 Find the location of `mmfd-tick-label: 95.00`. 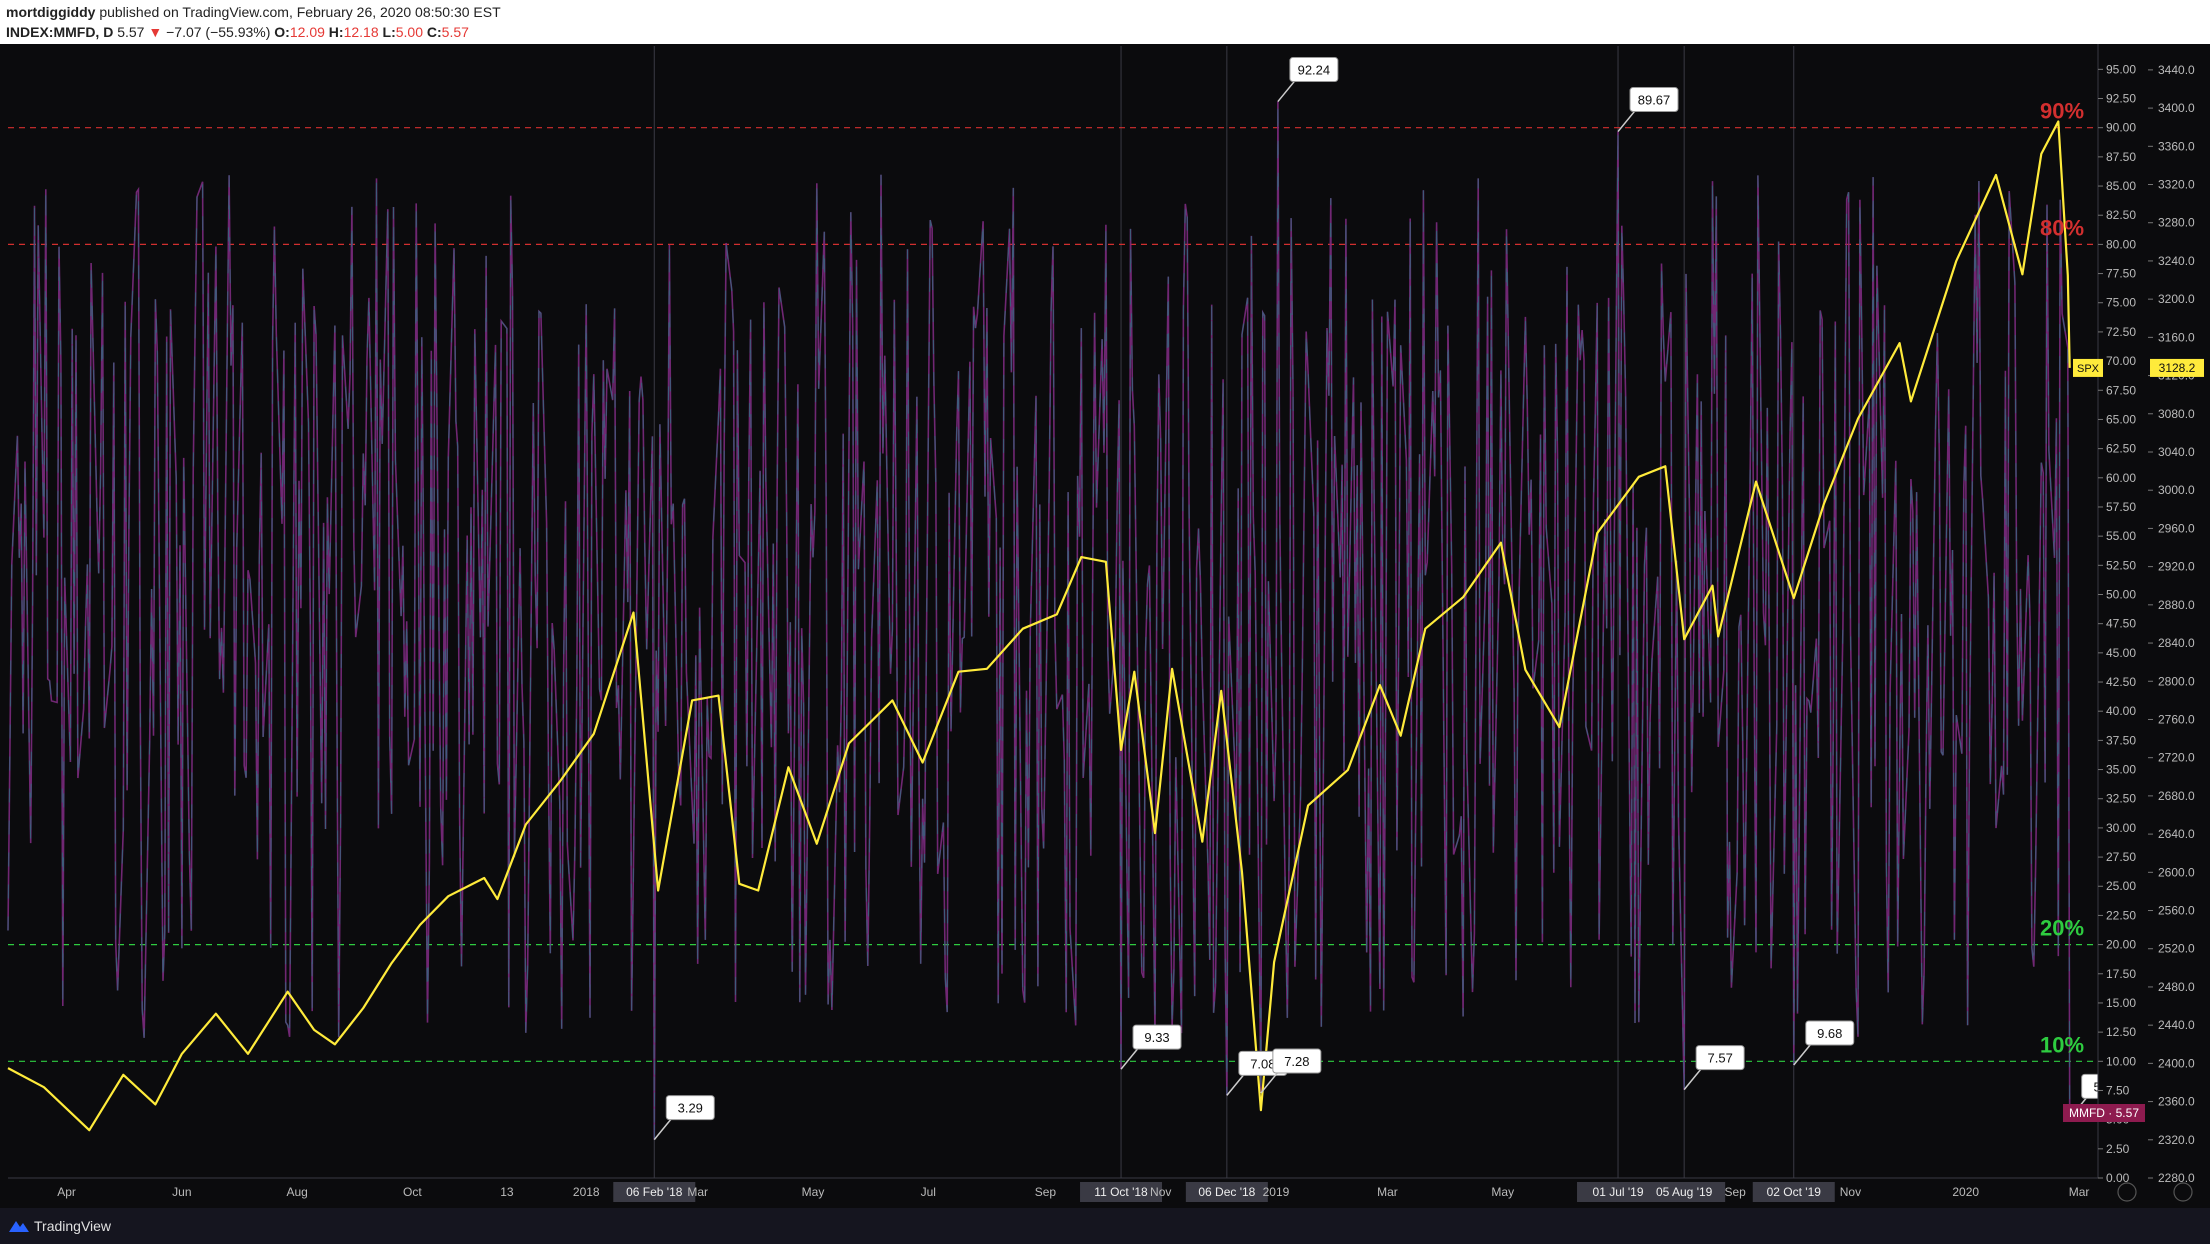

mmfd-tick-label: 95.00 is located at coordinates (2121, 69).